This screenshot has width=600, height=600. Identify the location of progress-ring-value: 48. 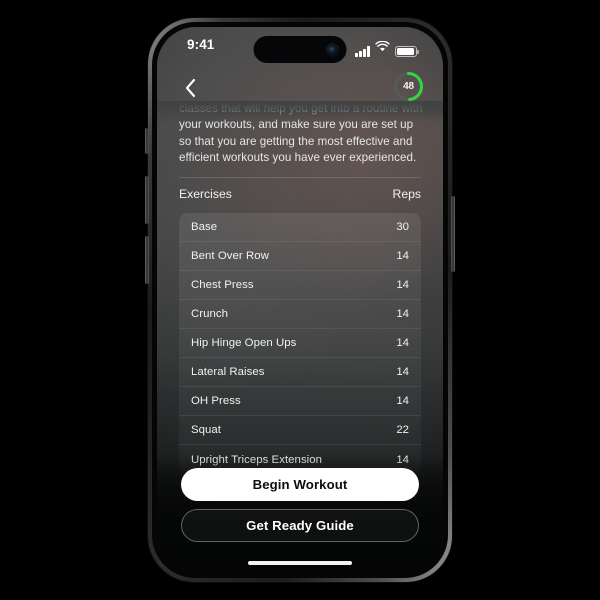
(408, 86).